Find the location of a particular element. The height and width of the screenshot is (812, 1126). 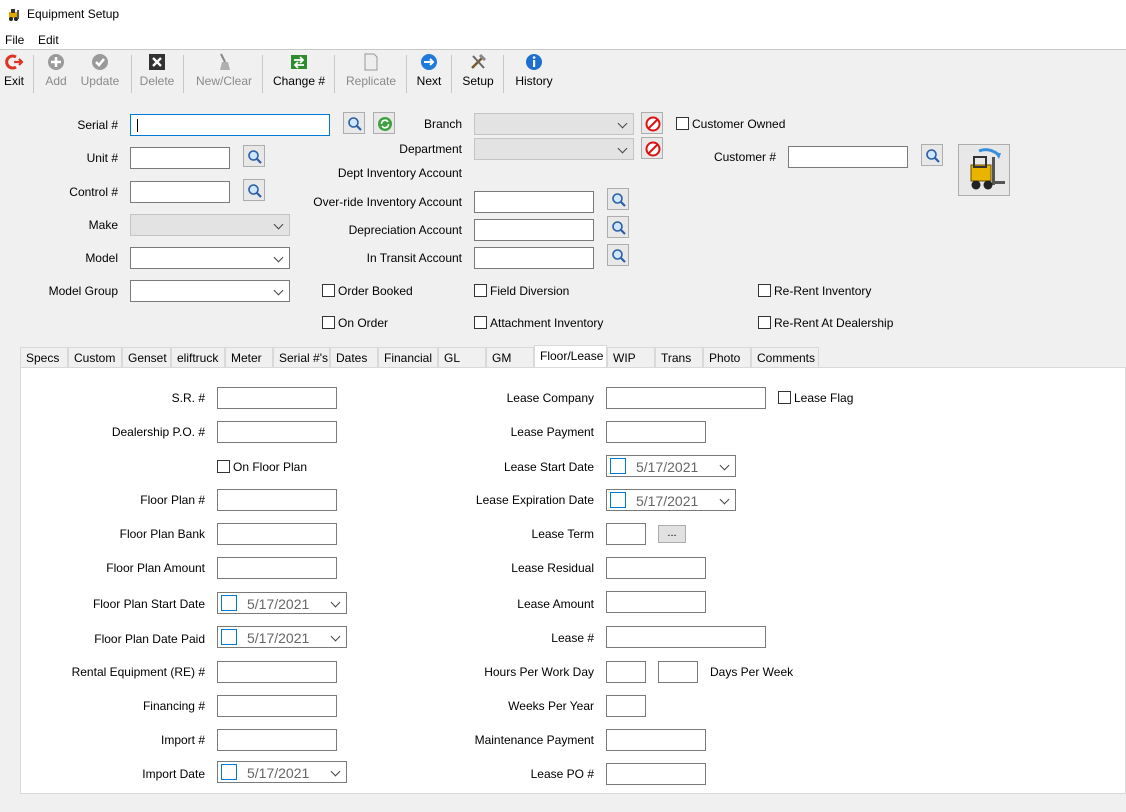

lease-amount-input is located at coordinates (656, 602).